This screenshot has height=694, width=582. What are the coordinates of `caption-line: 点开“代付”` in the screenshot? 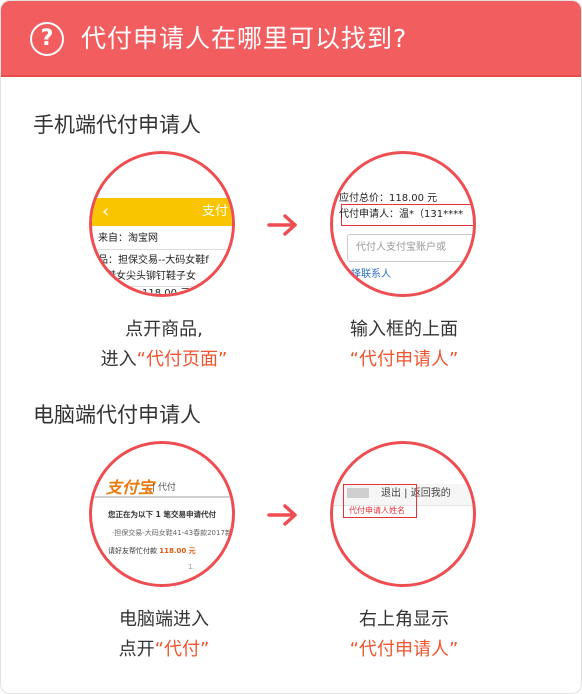 It's located at (164, 650).